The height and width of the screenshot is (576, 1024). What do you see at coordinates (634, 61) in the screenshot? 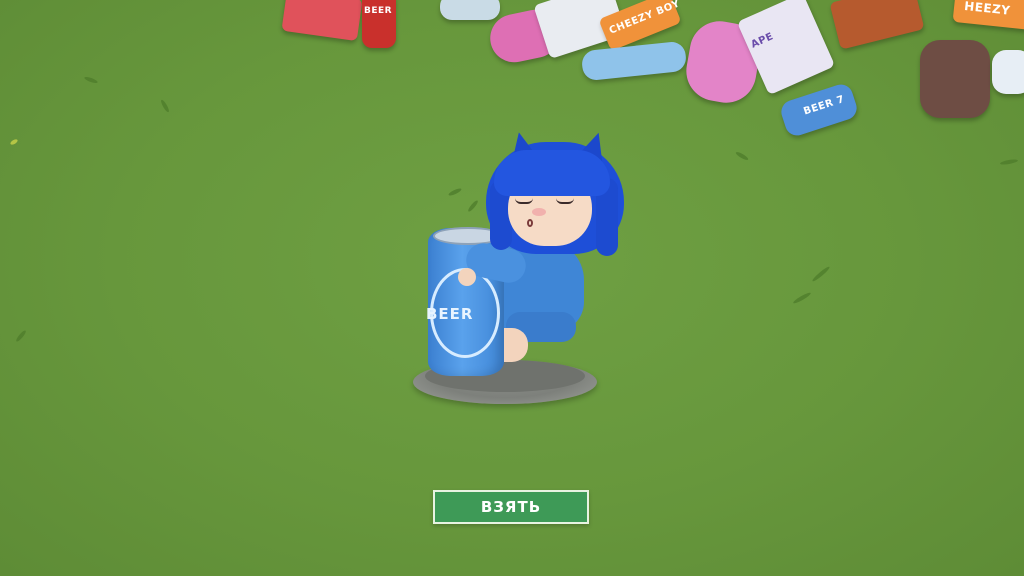
I see `water-bottle-item` at bounding box center [634, 61].